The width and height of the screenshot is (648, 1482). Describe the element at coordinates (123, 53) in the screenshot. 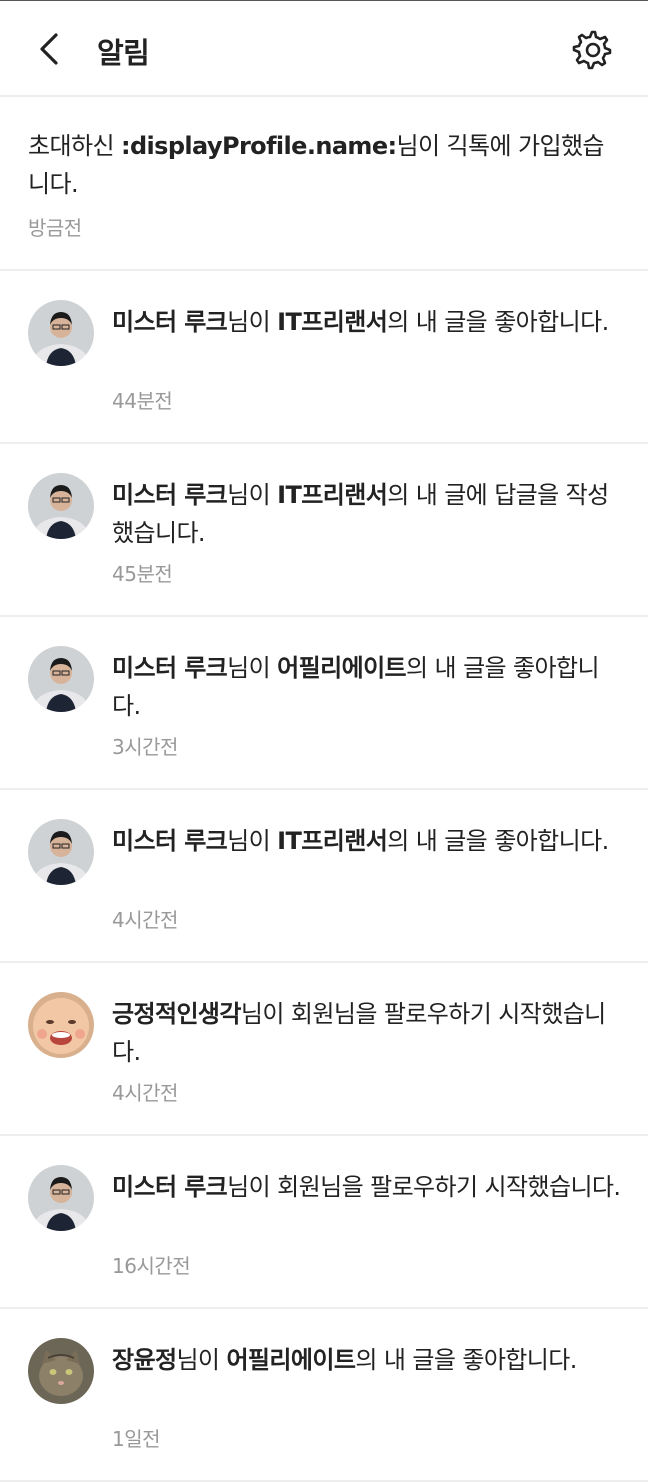

I see `page-title: 알림` at that location.